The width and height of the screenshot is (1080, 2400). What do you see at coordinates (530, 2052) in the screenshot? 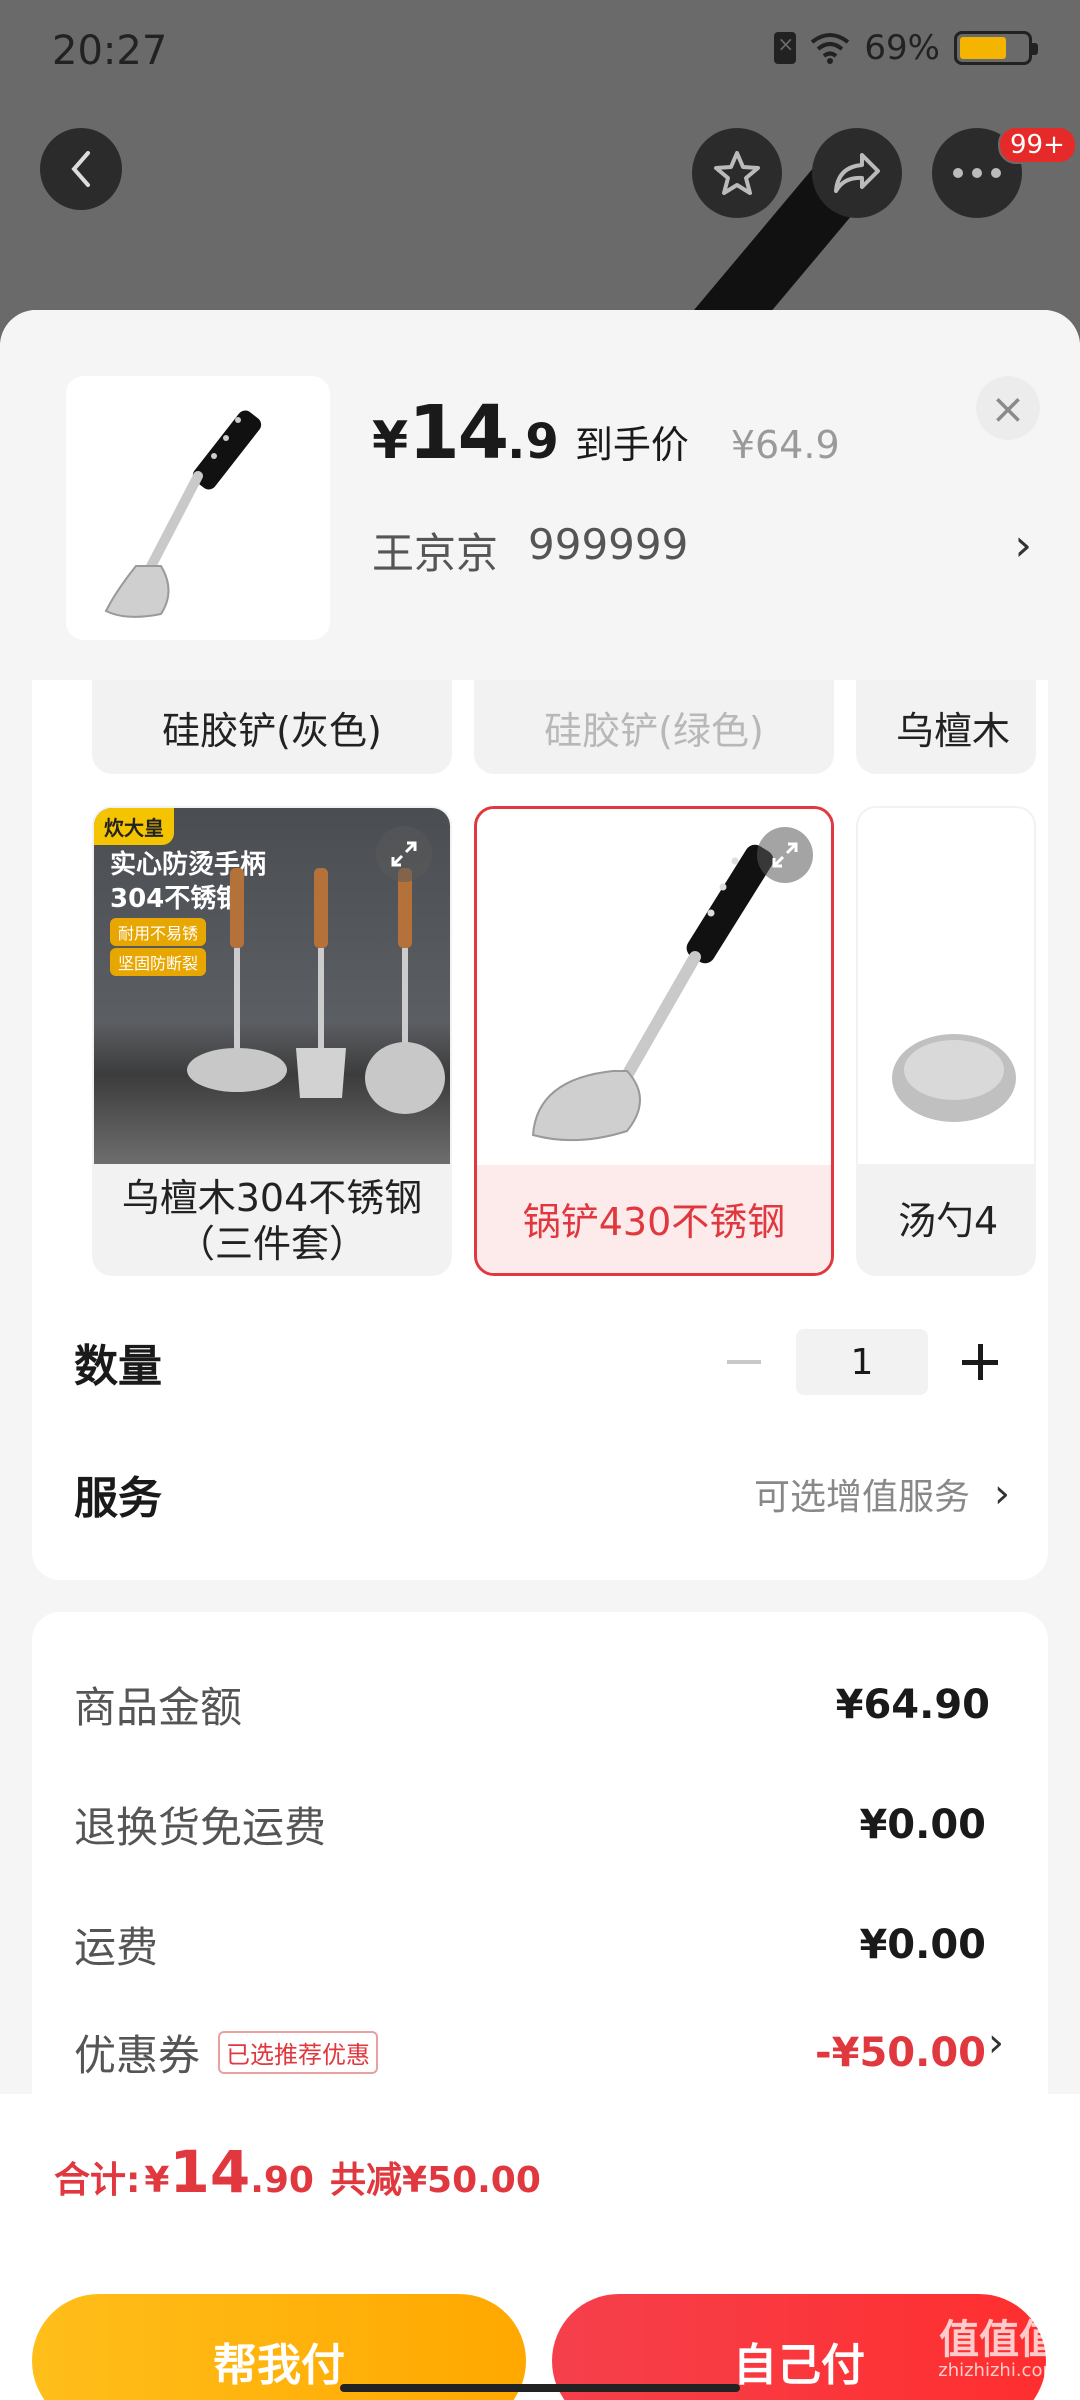
I see `coupon-row: 优惠券 已选推荐优惠 -¥50.00` at bounding box center [530, 2052].